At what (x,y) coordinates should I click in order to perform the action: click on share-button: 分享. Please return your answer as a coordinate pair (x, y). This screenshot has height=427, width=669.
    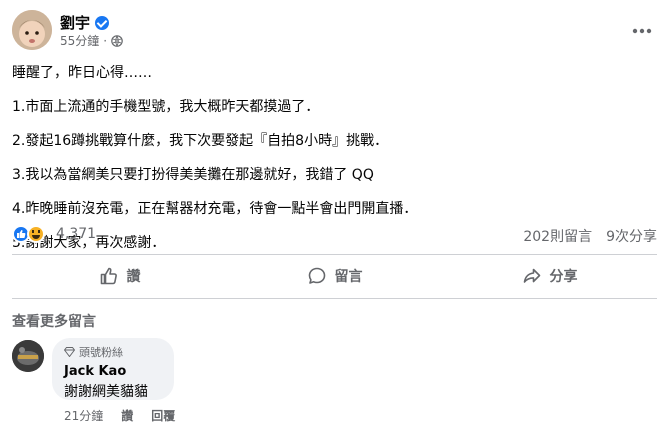
    Looking at the image, I should click on (549, 276).